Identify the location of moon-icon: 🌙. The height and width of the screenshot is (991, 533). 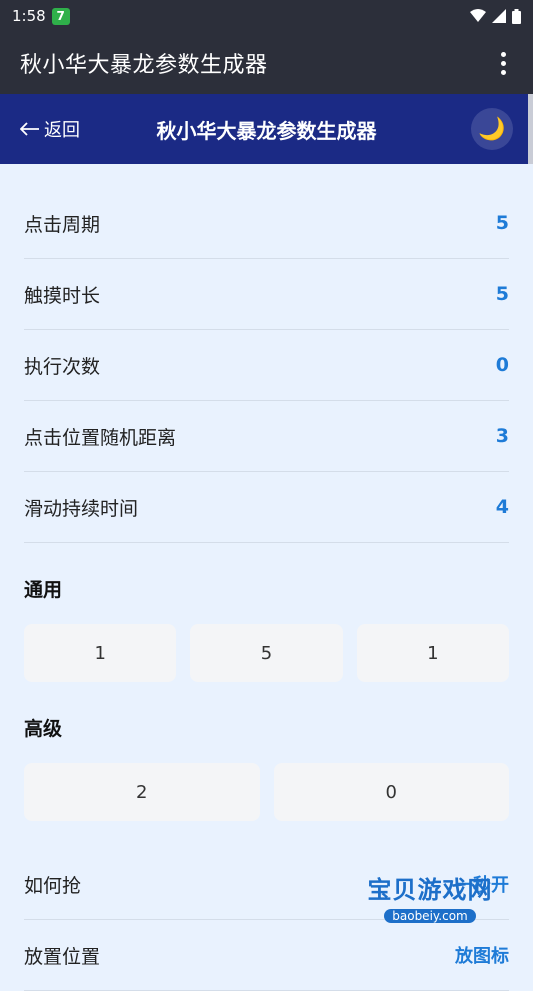
(492, 129).